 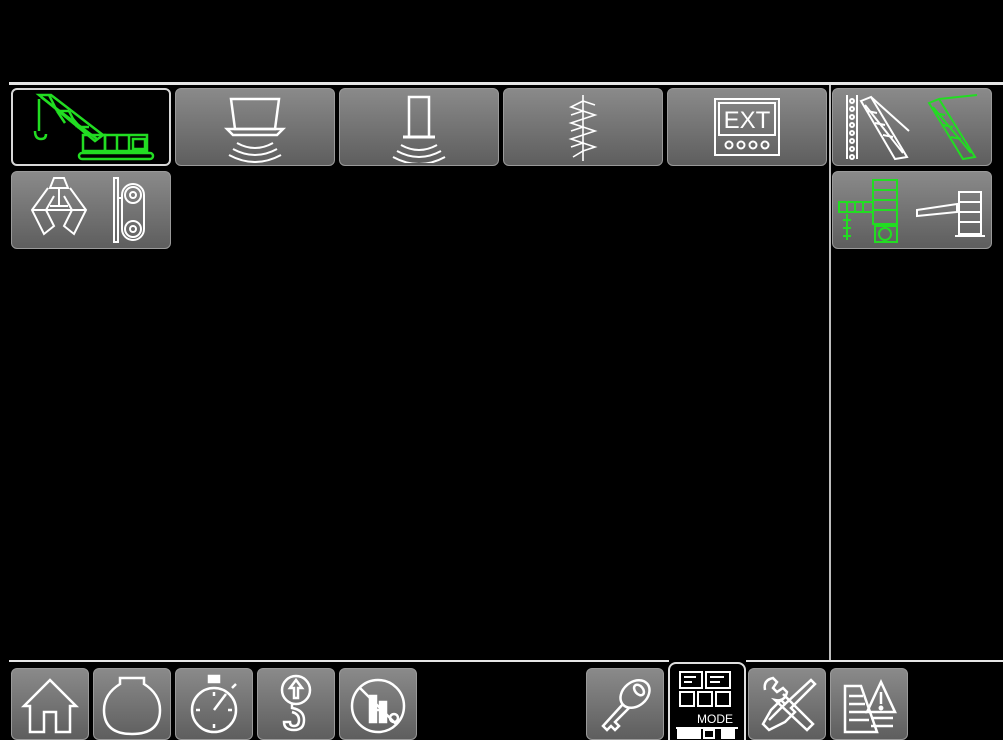 I want to click on auger-drilling-mode-button, so click(x=583, y=127).